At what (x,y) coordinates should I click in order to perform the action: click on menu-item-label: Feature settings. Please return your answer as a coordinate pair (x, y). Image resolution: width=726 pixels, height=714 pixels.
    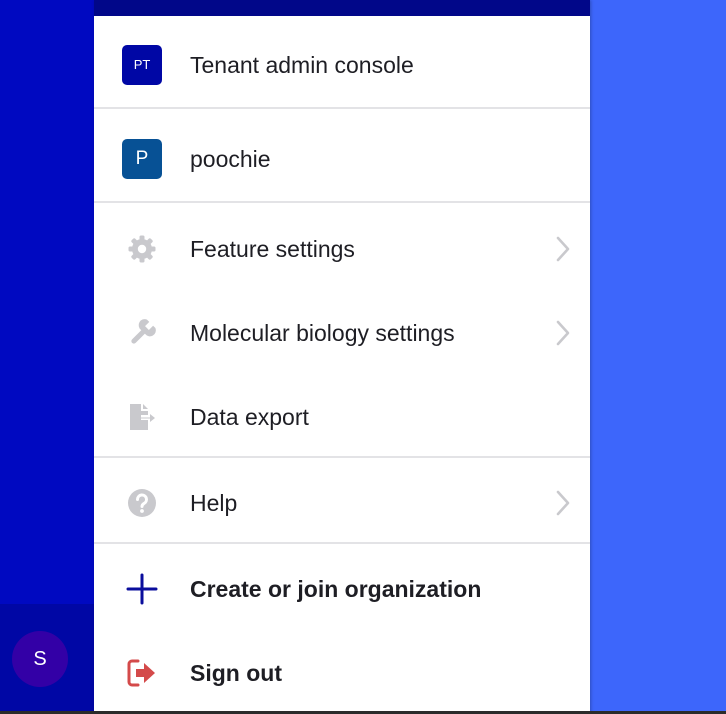
    Looking at the image, I should click on (272, 249).